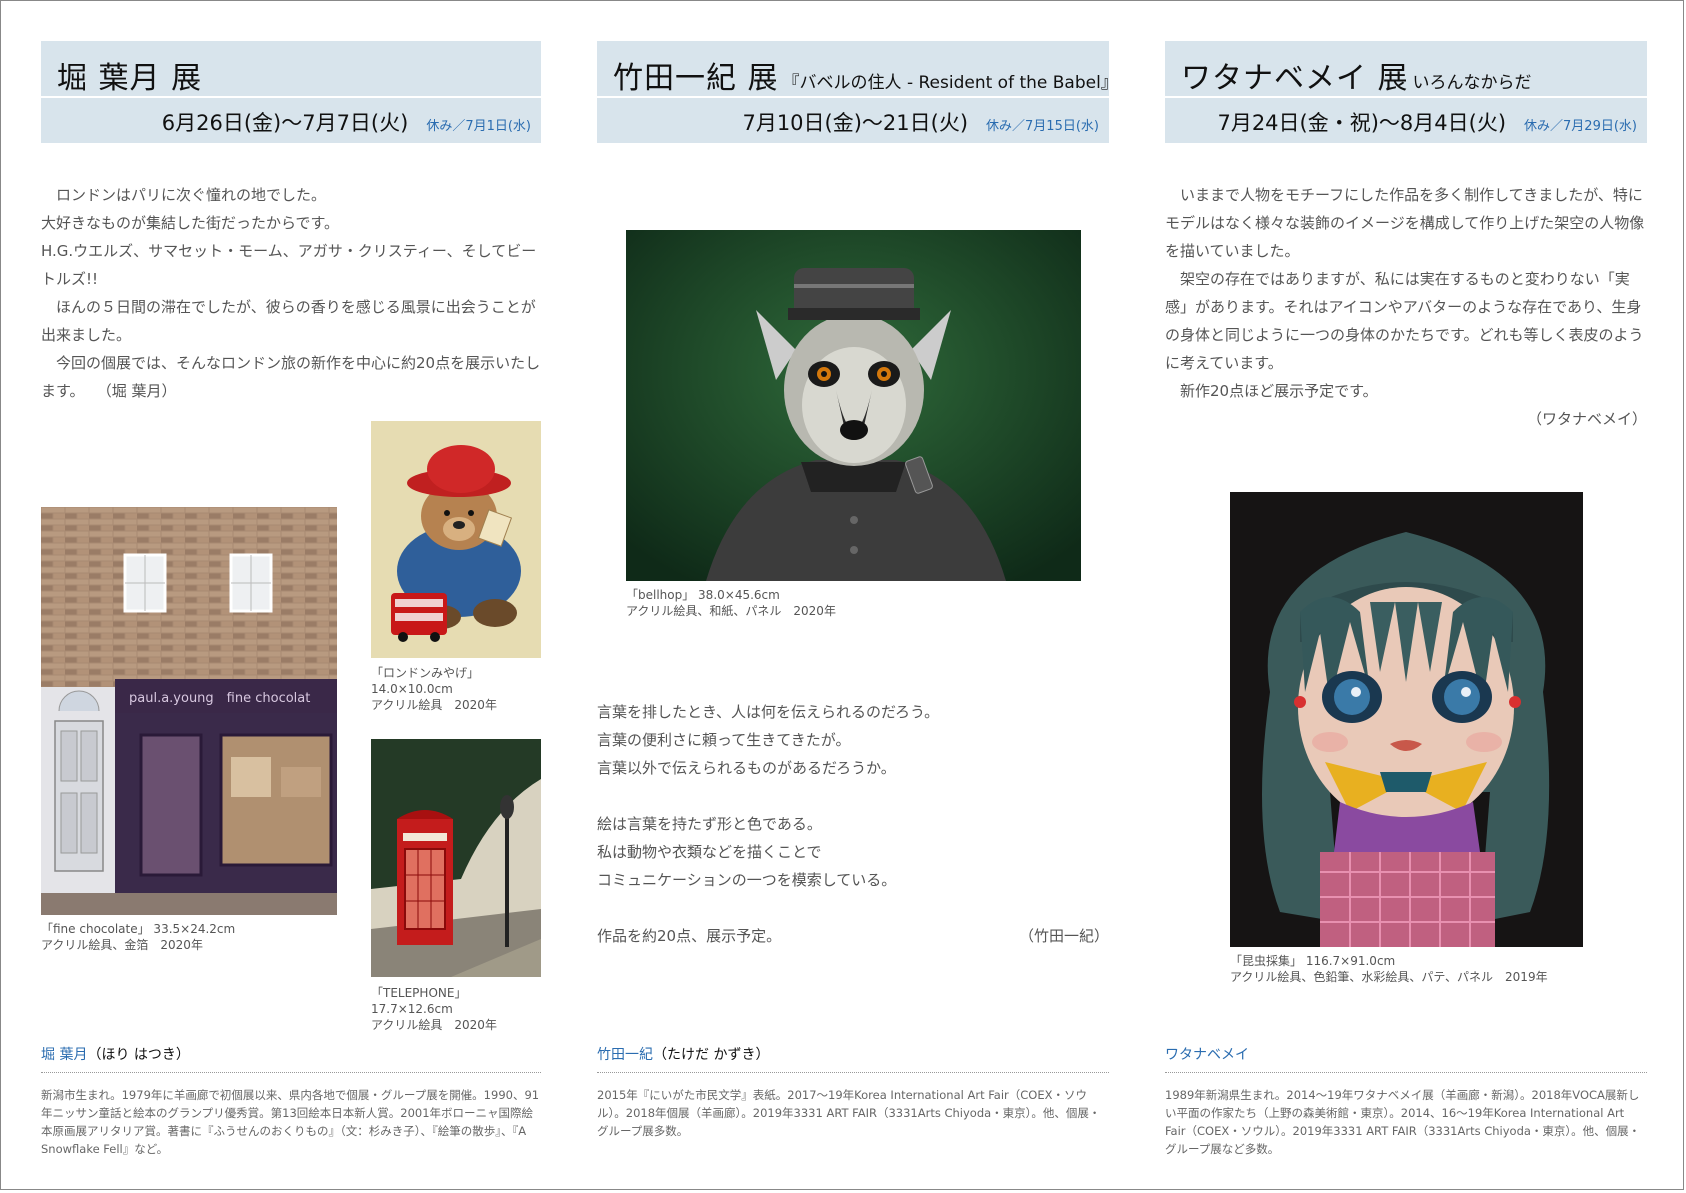 The image size is (1686, 1193). What do you see at coordinates (289, 265) in the screenshot?
I see `statement-paragraph: H.G.ウエルズ、サマセット・モーム、アガサ・クリスティー、そしてビートルズ!!` at bounding box center [289, 265].